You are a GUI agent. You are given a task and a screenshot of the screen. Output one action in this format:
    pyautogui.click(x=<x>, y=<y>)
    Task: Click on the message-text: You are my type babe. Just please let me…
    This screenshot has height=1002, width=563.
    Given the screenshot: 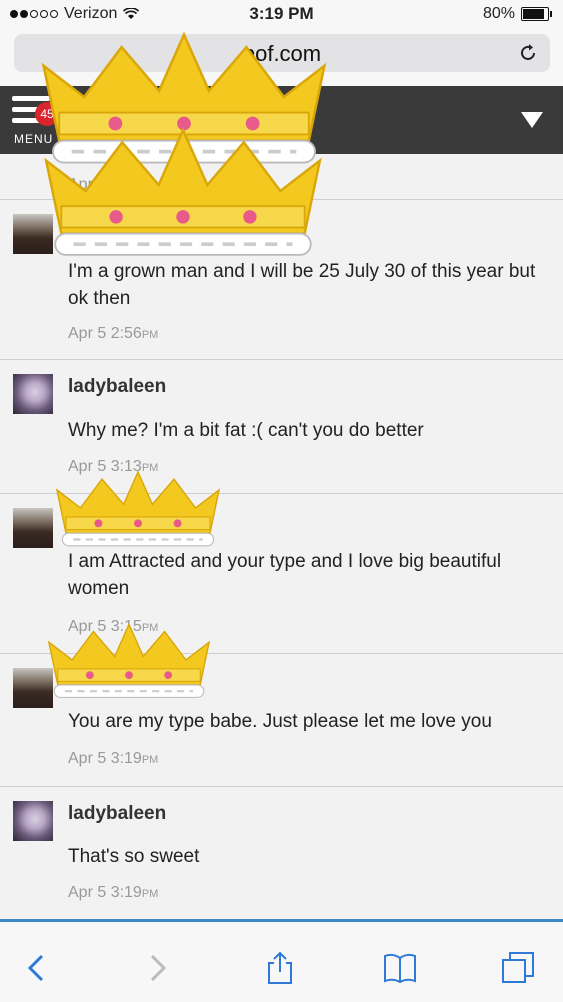 What is the action you would take?
    pyautogui.click(x=280, y=721)
    